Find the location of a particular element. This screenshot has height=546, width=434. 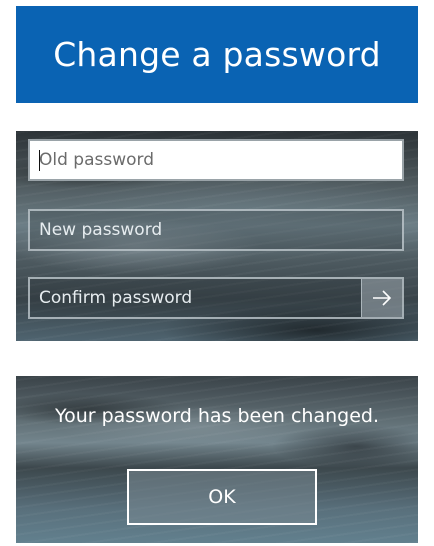

new-password-field: New password is located at coordinates (216, 230).